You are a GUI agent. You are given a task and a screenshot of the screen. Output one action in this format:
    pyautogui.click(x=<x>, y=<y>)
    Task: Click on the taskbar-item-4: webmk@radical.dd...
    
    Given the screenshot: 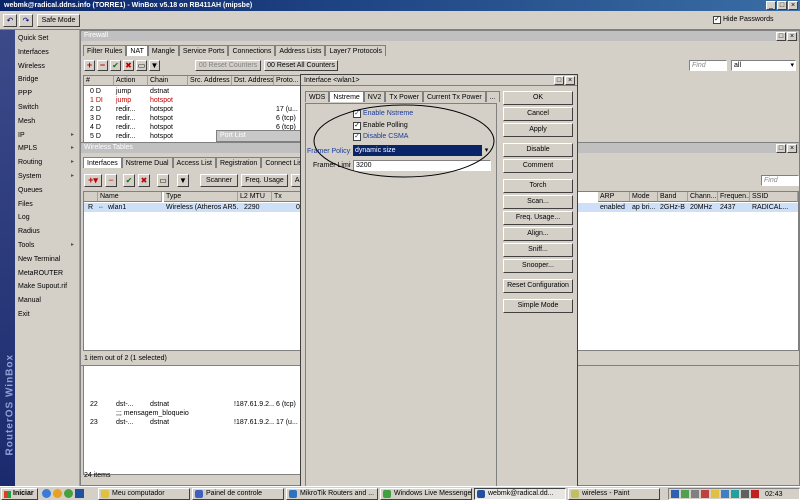 What is the action you would take?
    pyautogui.click(x=520, y=494)
    